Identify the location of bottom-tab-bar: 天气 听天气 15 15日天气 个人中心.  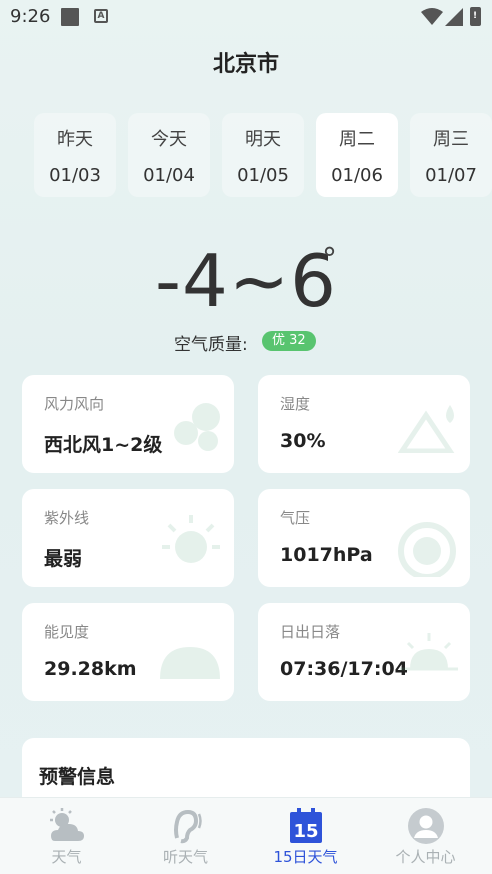
(246, 835).